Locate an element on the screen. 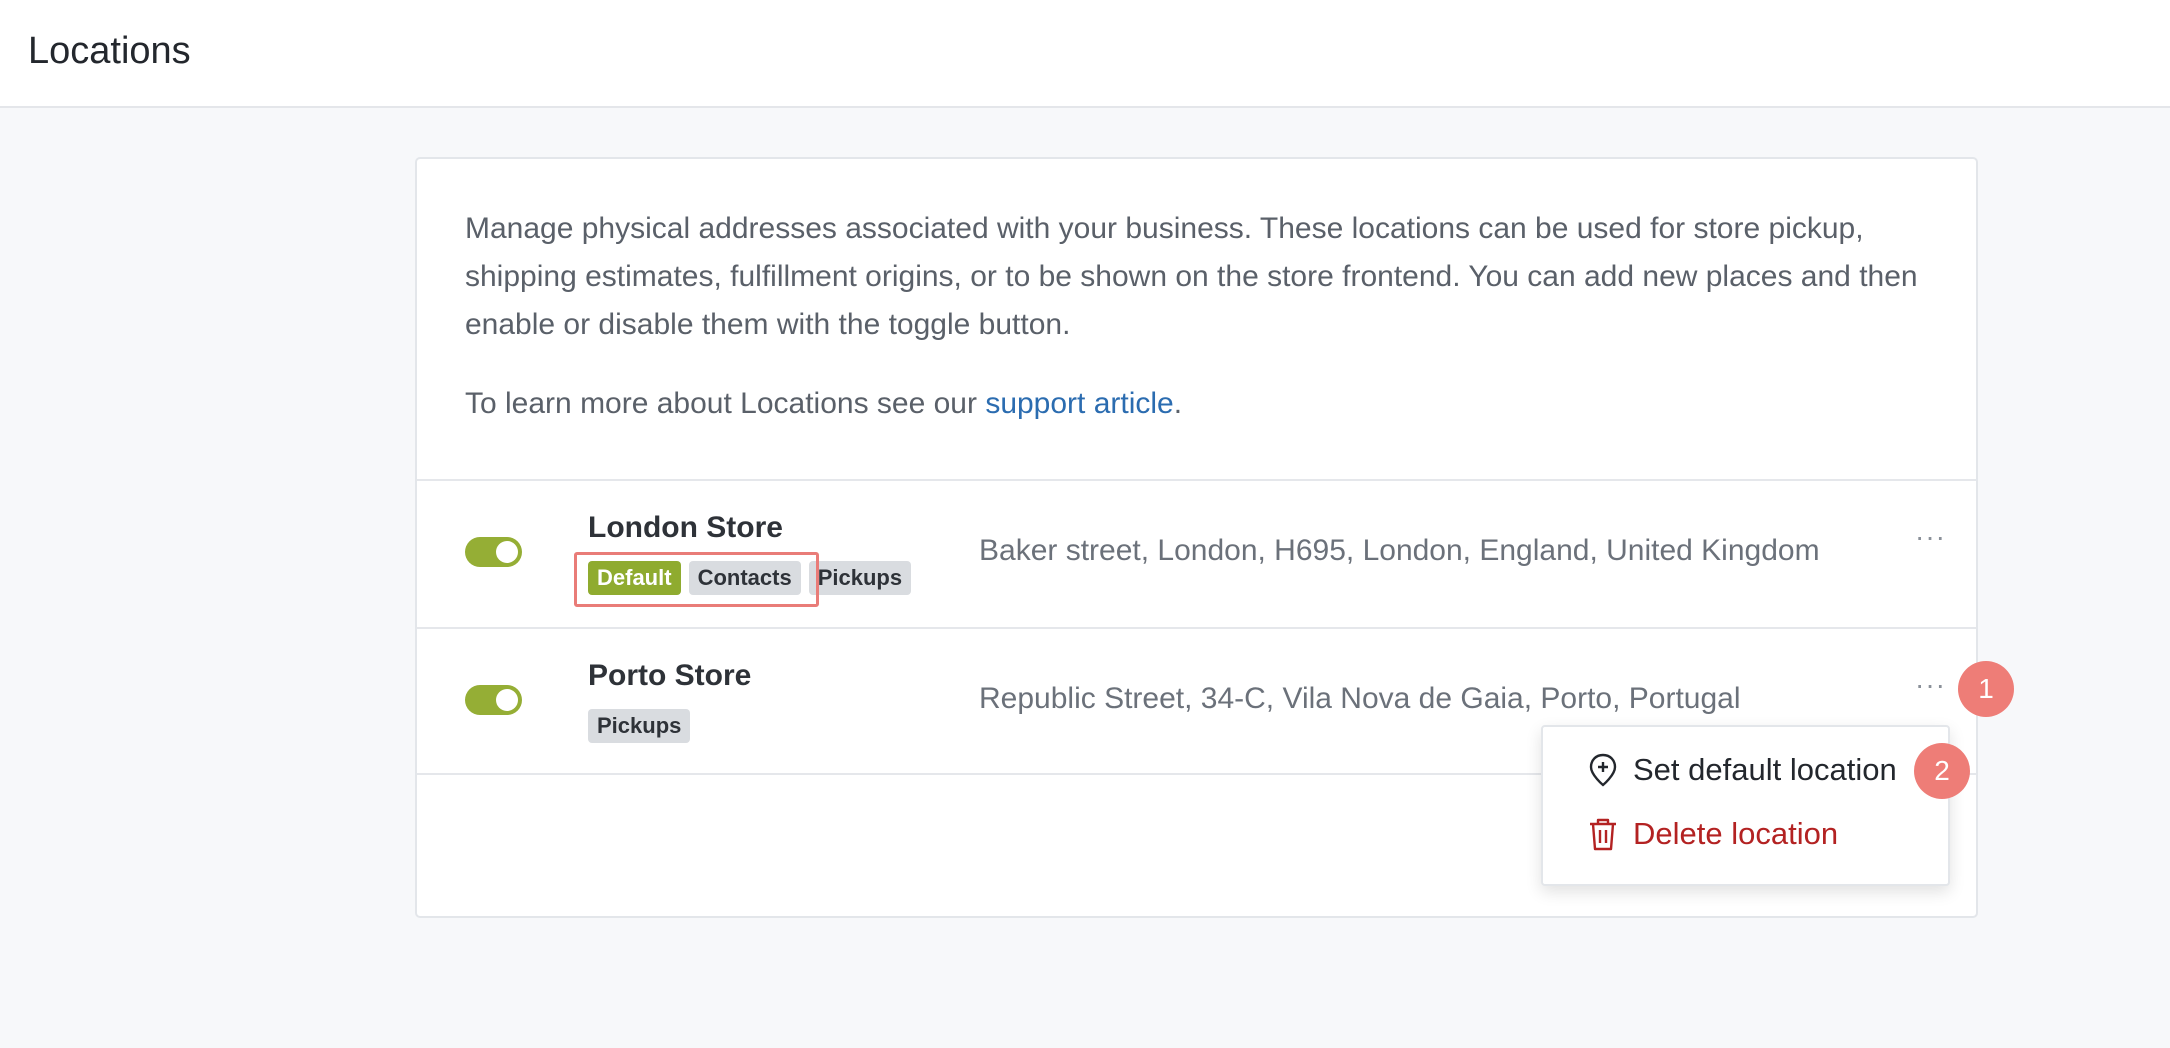 This screenshot has width=2170, height=1048. annotation-marker-1: 1 is located at coordinates (1986, 689).